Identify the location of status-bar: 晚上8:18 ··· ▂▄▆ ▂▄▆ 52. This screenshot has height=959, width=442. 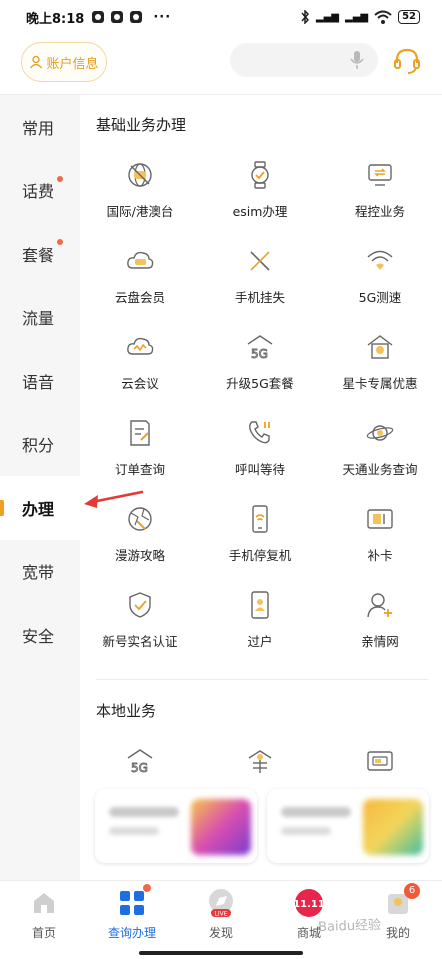
(221, 17).